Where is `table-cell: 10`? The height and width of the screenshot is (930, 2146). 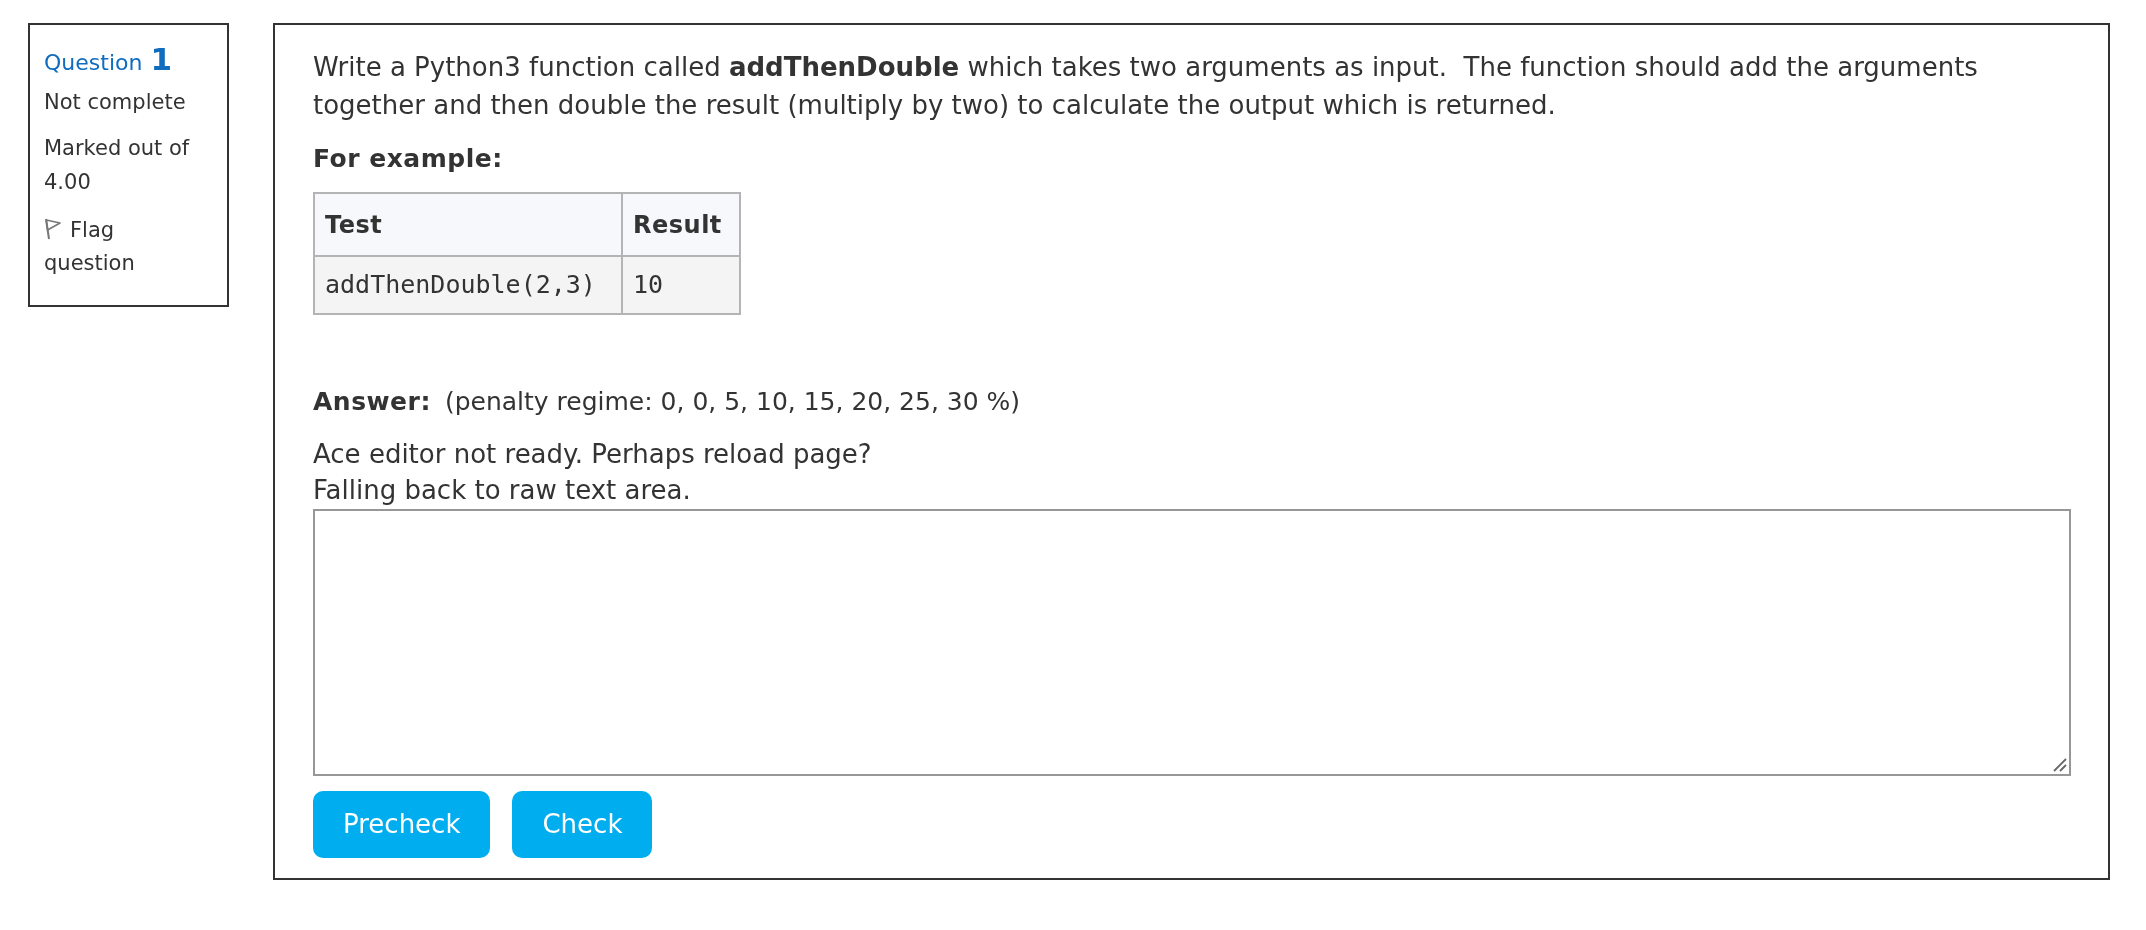
table-cell: 10 is located at coordinates (681, 285).